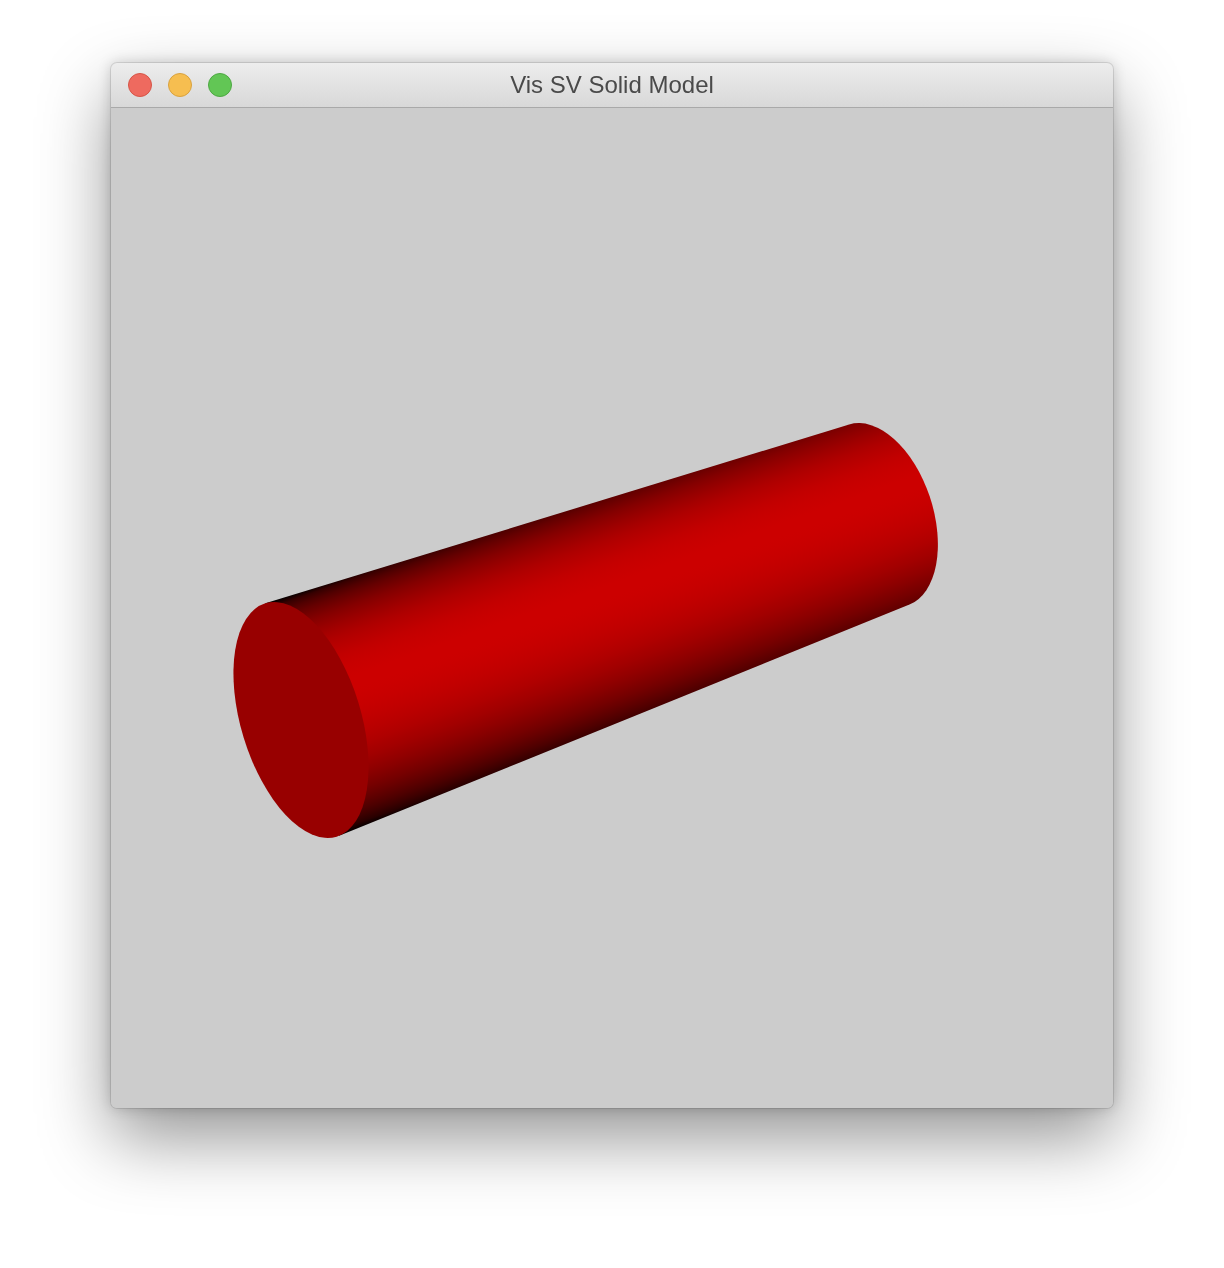 This screenshot has width=1224, height=1268. I want to click on zoom-button, so click(220, 85).